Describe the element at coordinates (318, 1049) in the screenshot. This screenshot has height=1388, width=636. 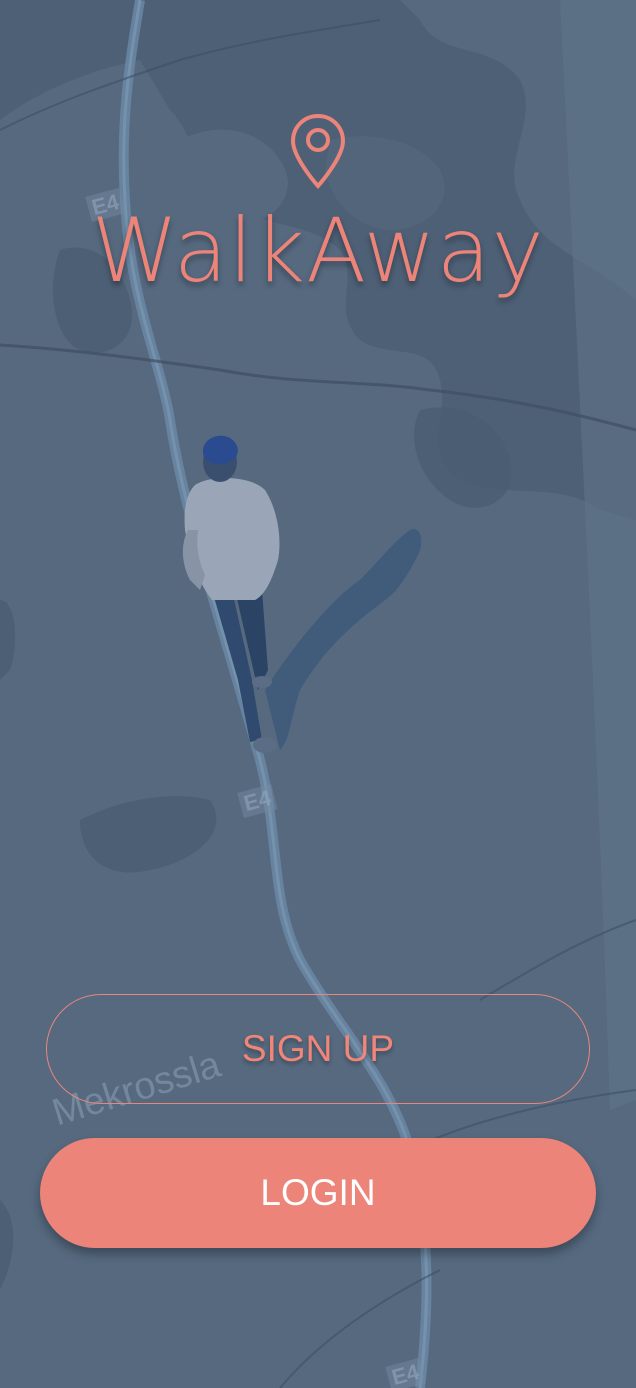
I see `signup-button: SIGN UP` at that location.